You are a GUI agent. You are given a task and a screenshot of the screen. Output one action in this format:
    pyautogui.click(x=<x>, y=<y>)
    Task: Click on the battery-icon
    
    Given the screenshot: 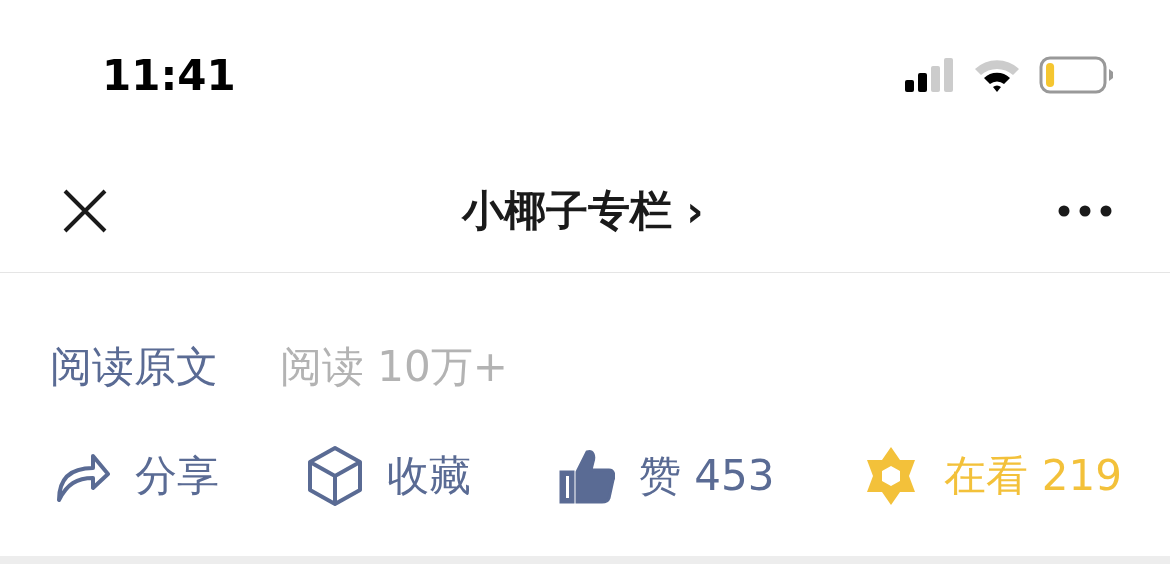 What is the action you would take?
    pyautogui.click(x=1077, y=75)
    